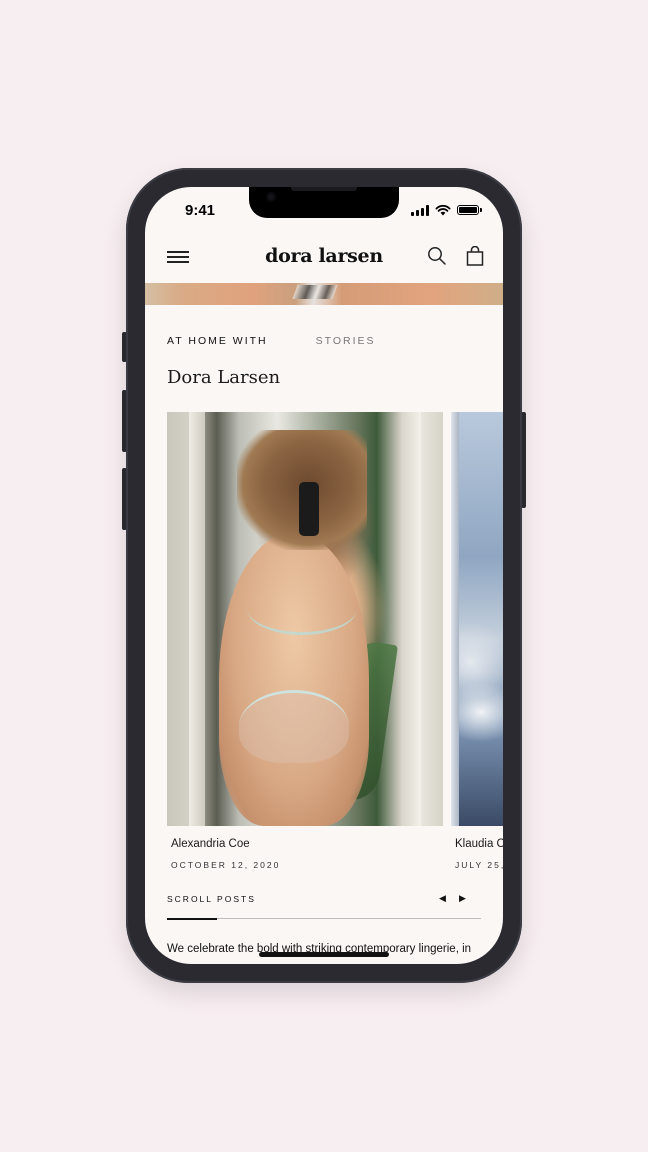  Describe the element at coordinates (443, 210) in the screenshot. I see `wifi-icon` at that location.